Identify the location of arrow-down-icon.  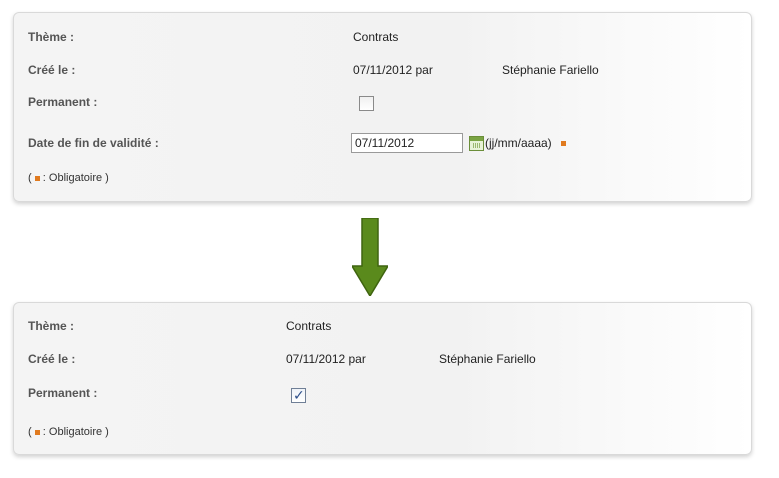
(370, 257).